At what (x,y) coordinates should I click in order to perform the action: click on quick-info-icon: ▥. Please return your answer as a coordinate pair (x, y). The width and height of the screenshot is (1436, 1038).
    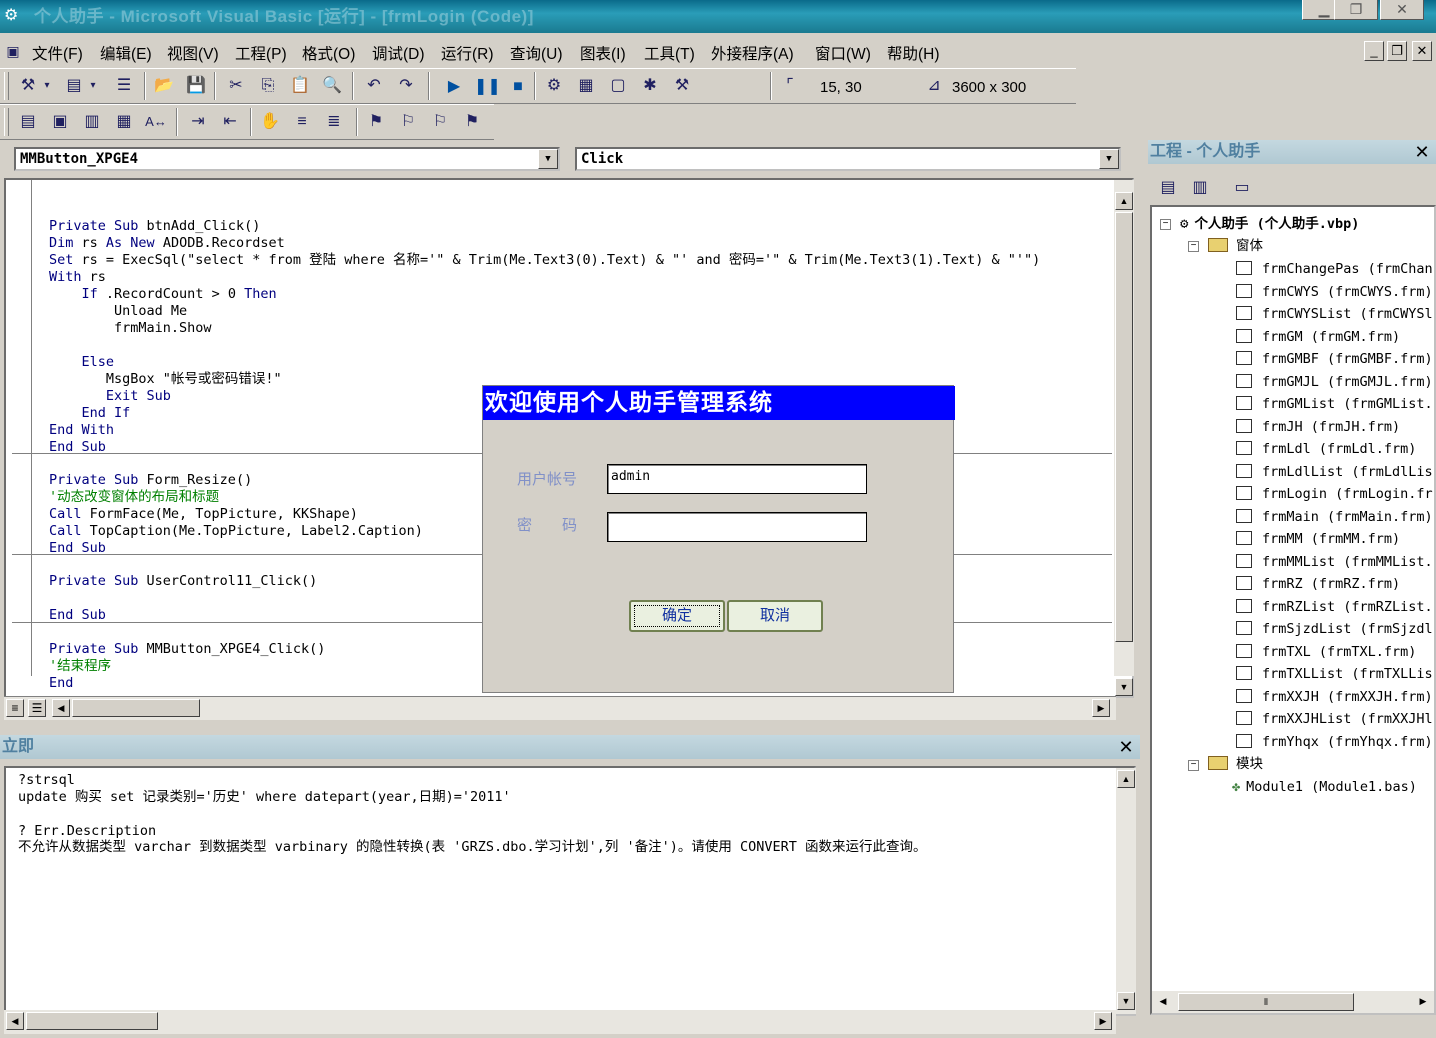
    Looking at the image, I should click on (92, 122).